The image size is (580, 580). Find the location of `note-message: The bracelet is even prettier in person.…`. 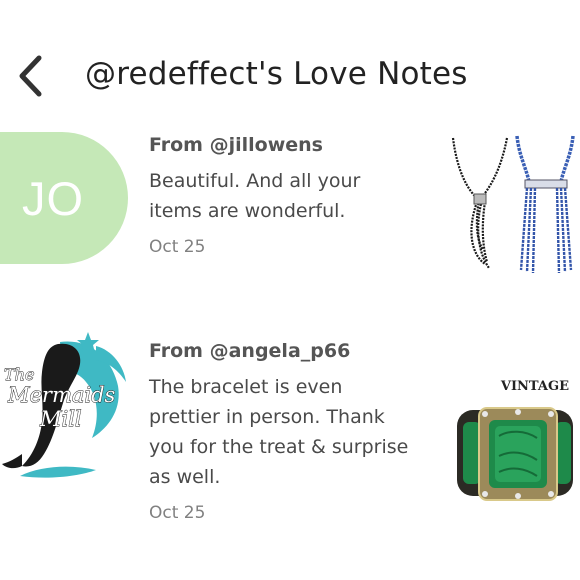

note-message: The bracelet is even prettier in person.… is located at coordinates (279, 432).